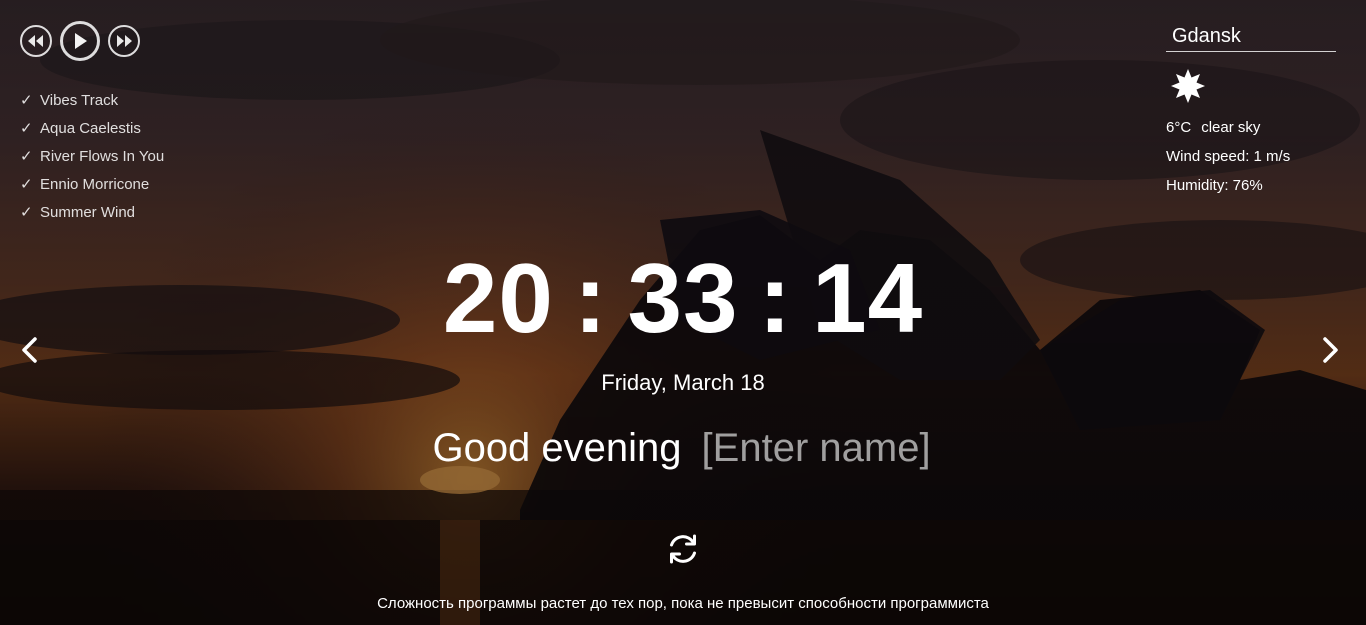  Describe the element at coordinates (102, 156) in the screenshot. I see `track-title: River Flows In You` at that location.